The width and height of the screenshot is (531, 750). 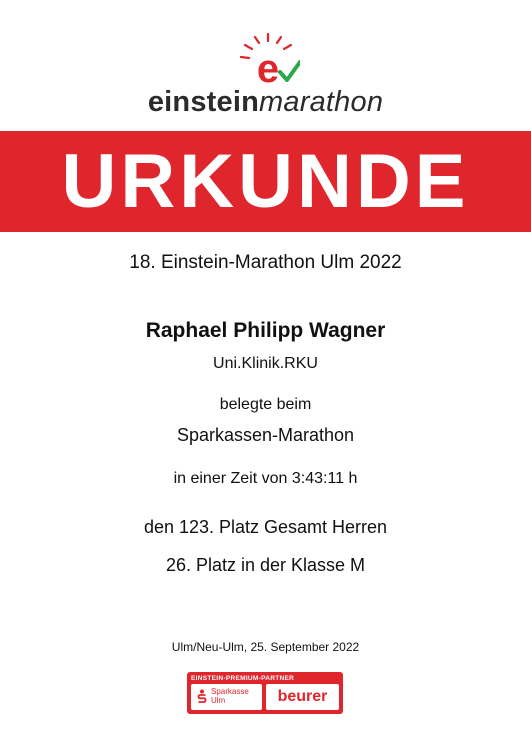 What do you see at coordinates (265, 363) in the screenshot?
I see `runner-club: Uni.Klinik.RKU` at bounding box center [265, 363].